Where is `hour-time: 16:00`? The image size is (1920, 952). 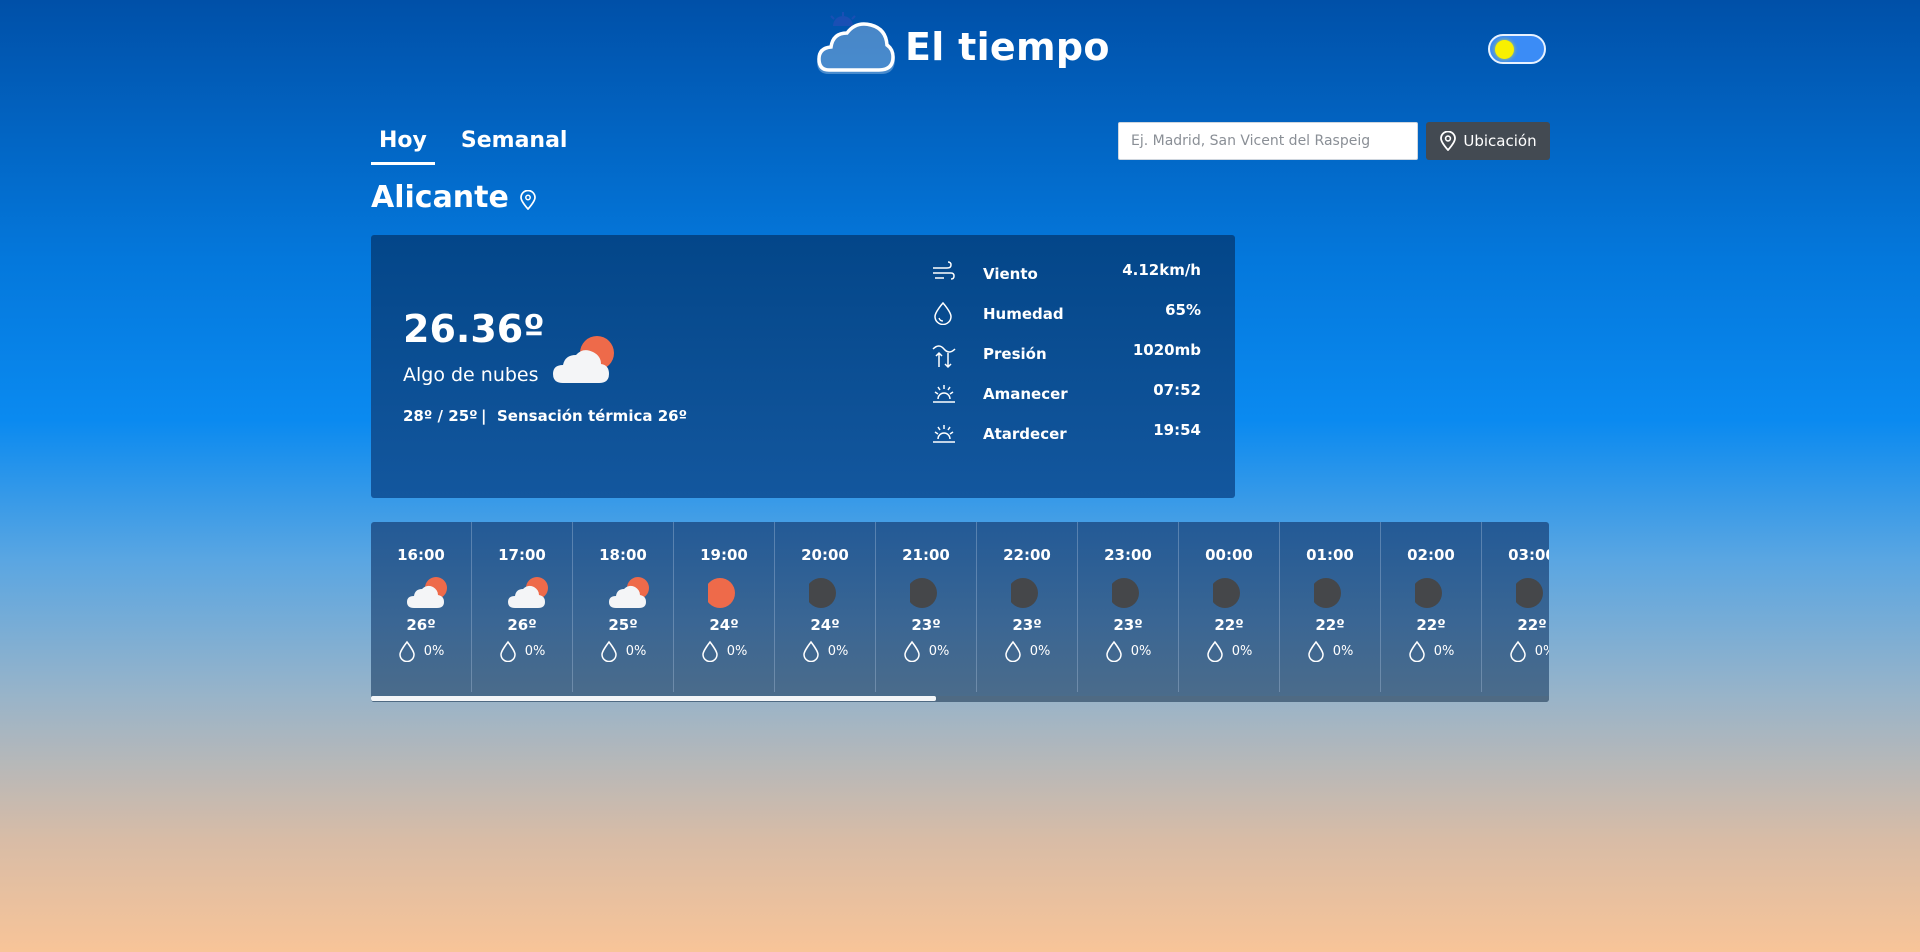
hour-time: 16:00 is located at coordinates (421, 555).